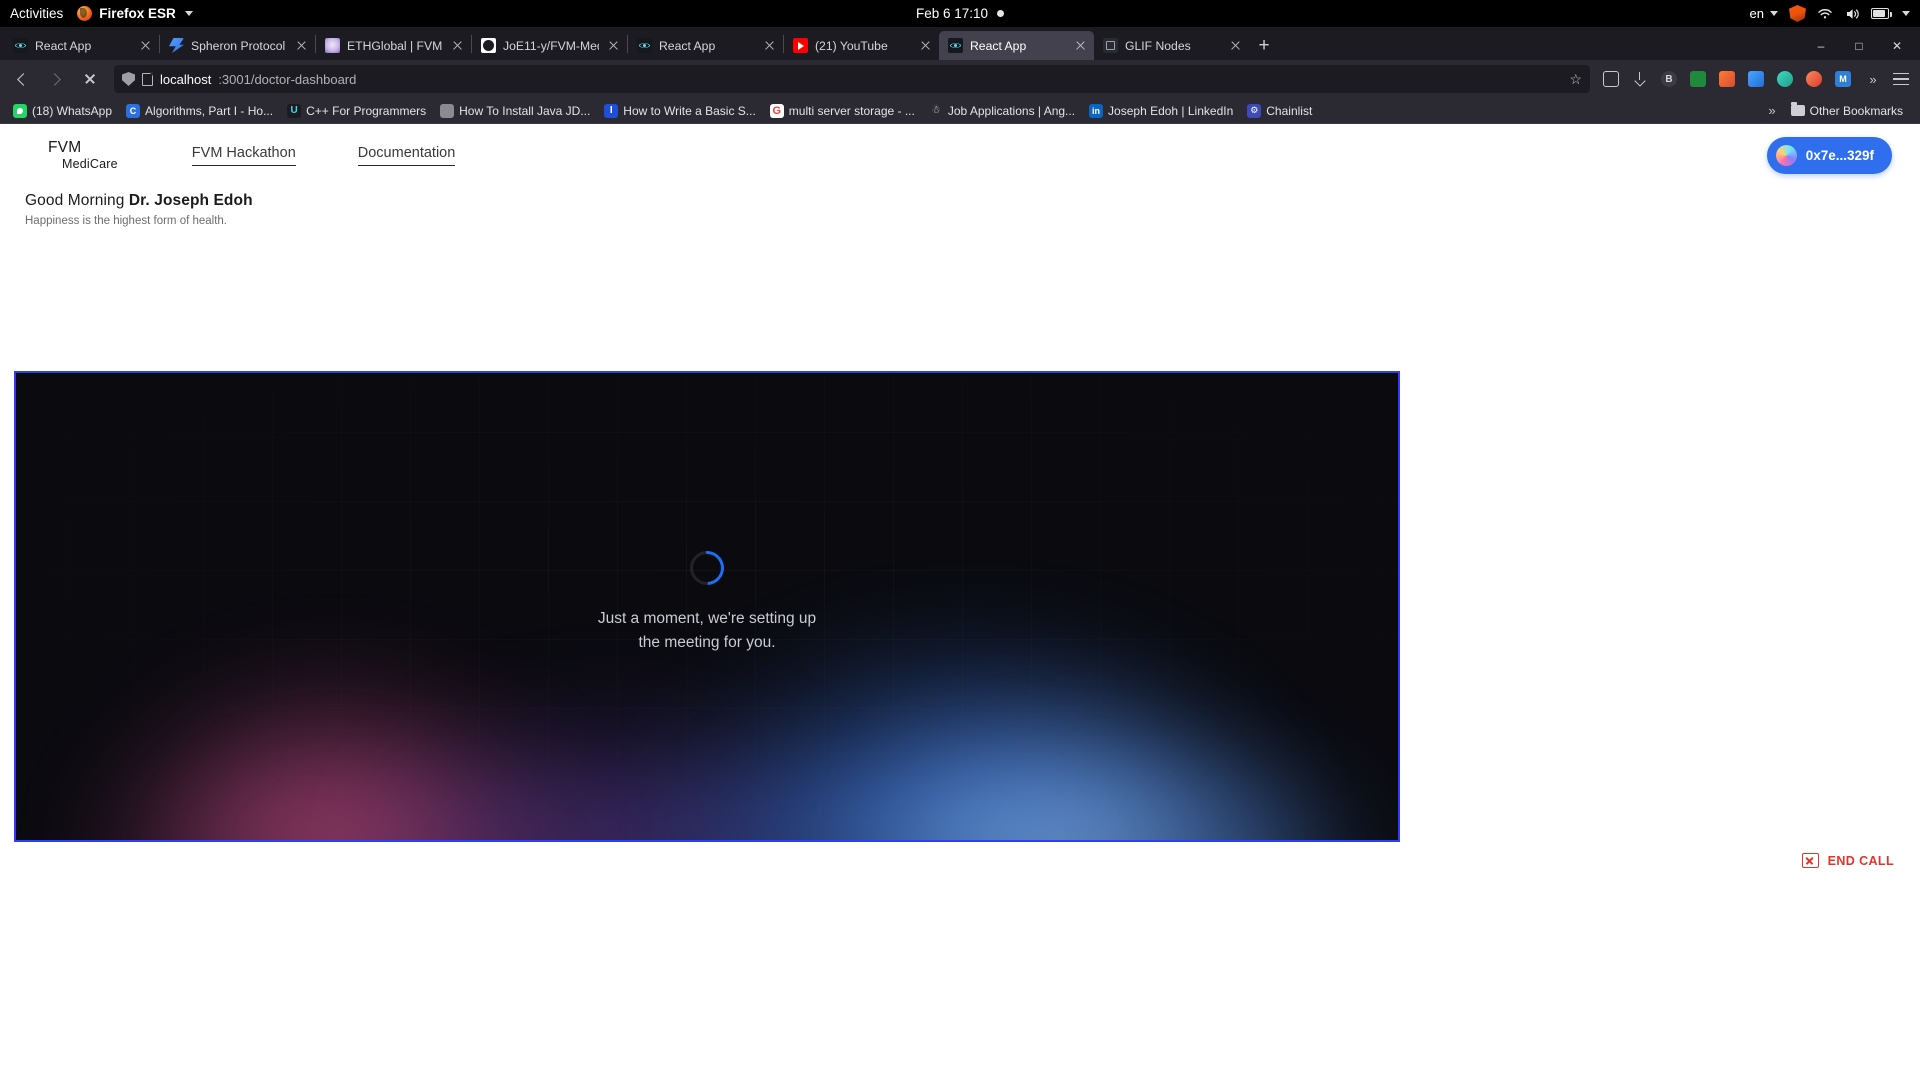 The width and height of the screenshot is (1920, 1080). I want to click on stop-button, so click(90, 79).